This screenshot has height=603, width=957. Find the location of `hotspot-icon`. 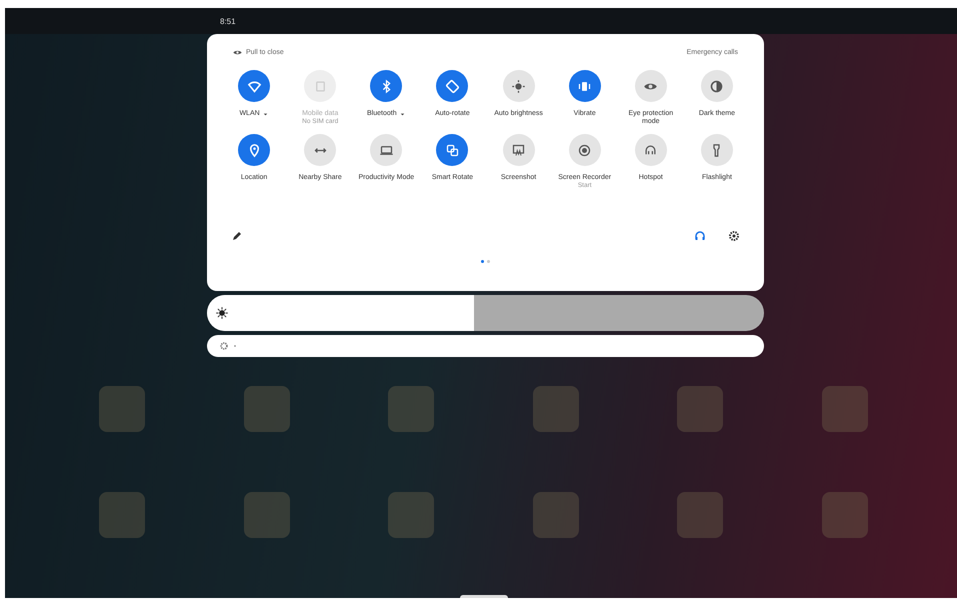

hotspot-icon is located at coordinates (650, 150).